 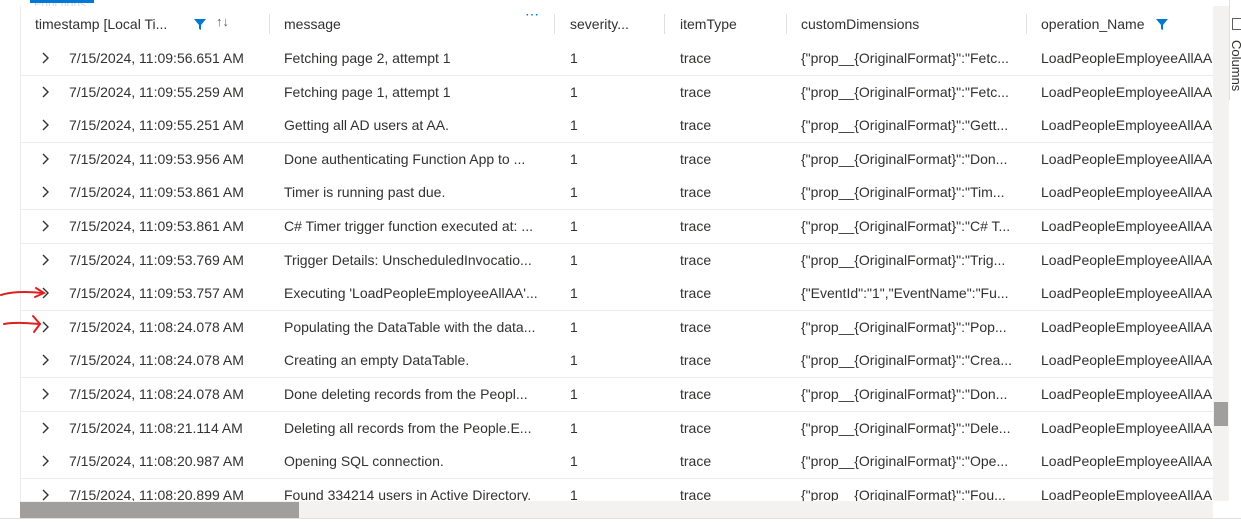 What do you see at coordinates (156, 461) in the screenshot?
I see `cell-timestamp: 7/15/2024, 11:08:20.987 AM` at bounding box center [156, 461].